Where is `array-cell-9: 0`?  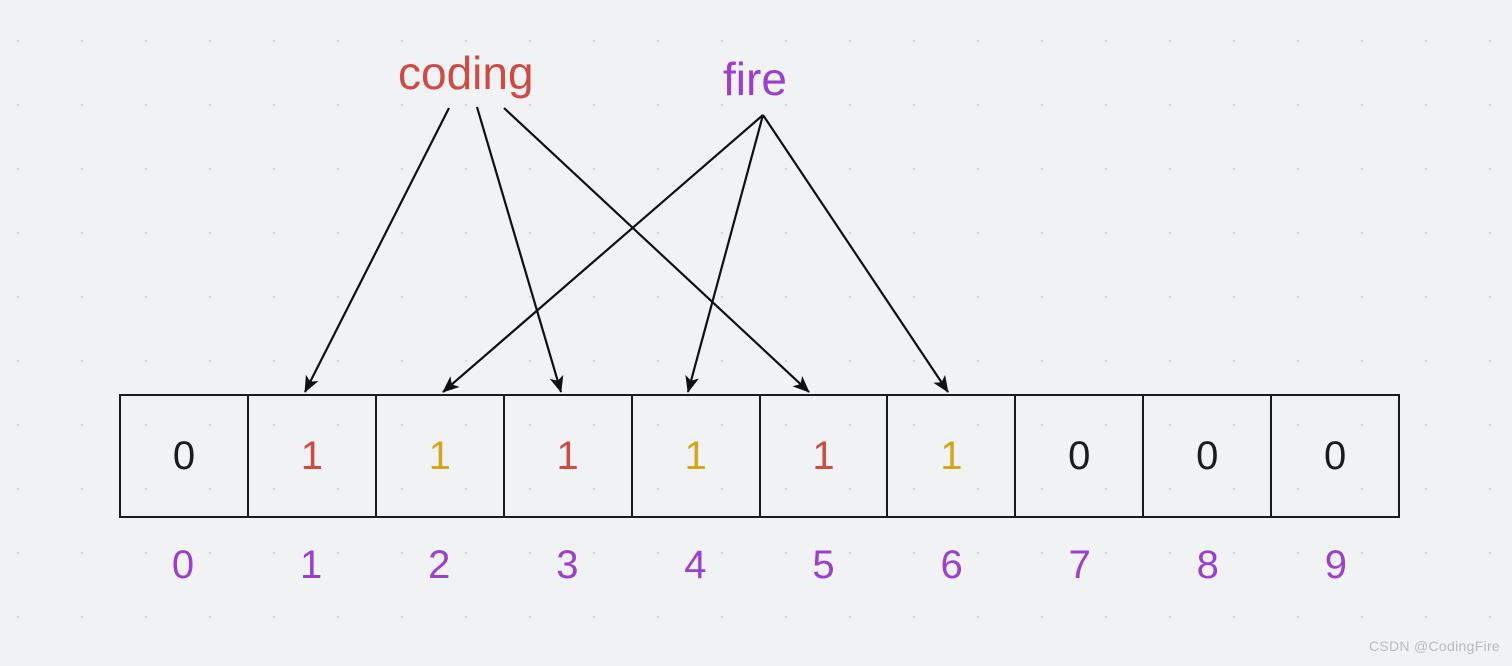 array-cell-9: 0 is located at coordinates (1335, 456).